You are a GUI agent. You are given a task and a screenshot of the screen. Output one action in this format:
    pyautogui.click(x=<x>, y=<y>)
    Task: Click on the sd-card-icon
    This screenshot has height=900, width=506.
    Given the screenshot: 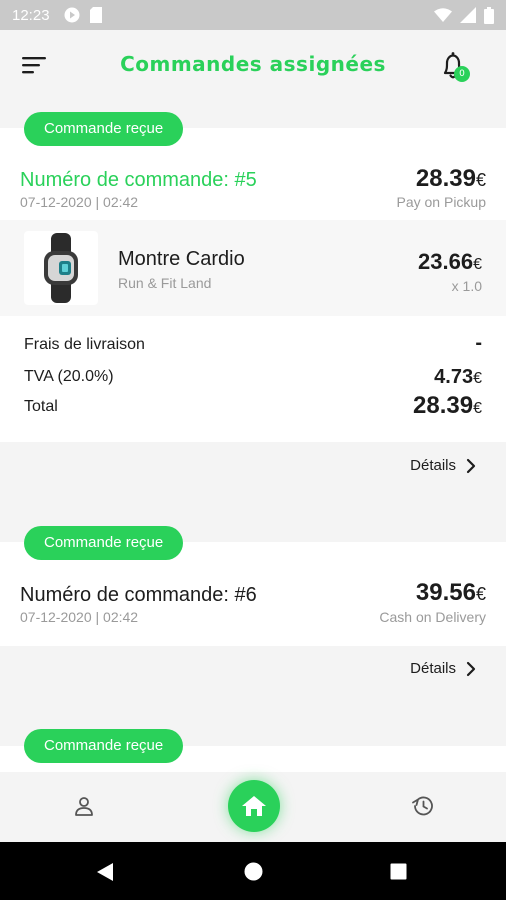 What is the action you would take?
    pyautogui.click(x=95, y=15)
    